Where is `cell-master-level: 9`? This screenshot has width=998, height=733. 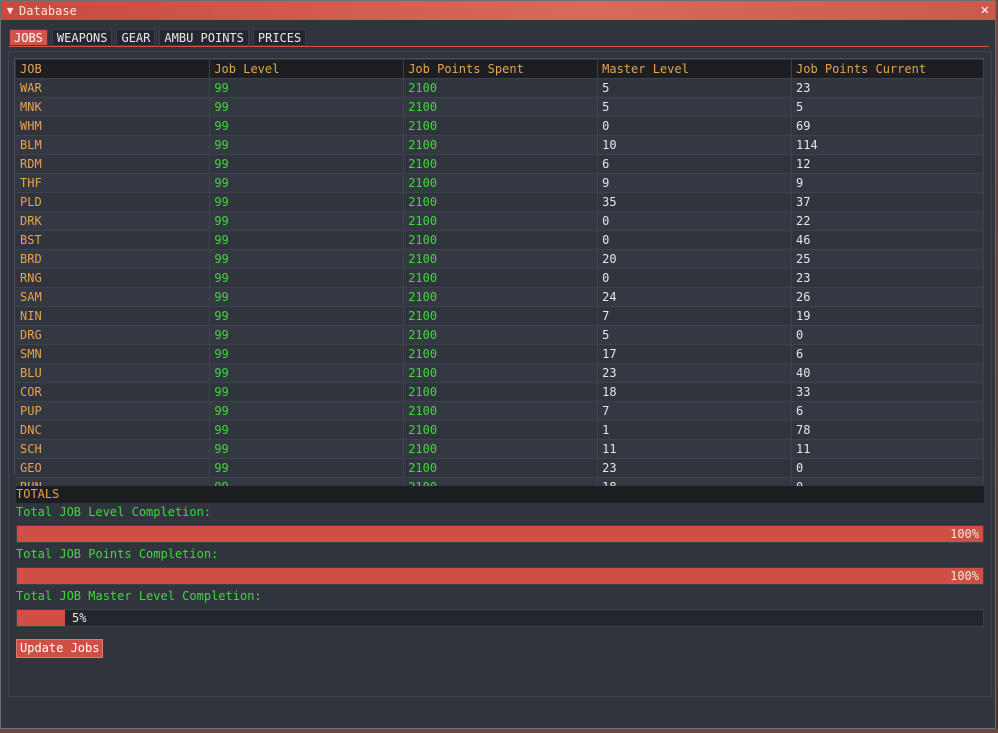
cell-master-level: 9 is located at coordinates (695, 183).